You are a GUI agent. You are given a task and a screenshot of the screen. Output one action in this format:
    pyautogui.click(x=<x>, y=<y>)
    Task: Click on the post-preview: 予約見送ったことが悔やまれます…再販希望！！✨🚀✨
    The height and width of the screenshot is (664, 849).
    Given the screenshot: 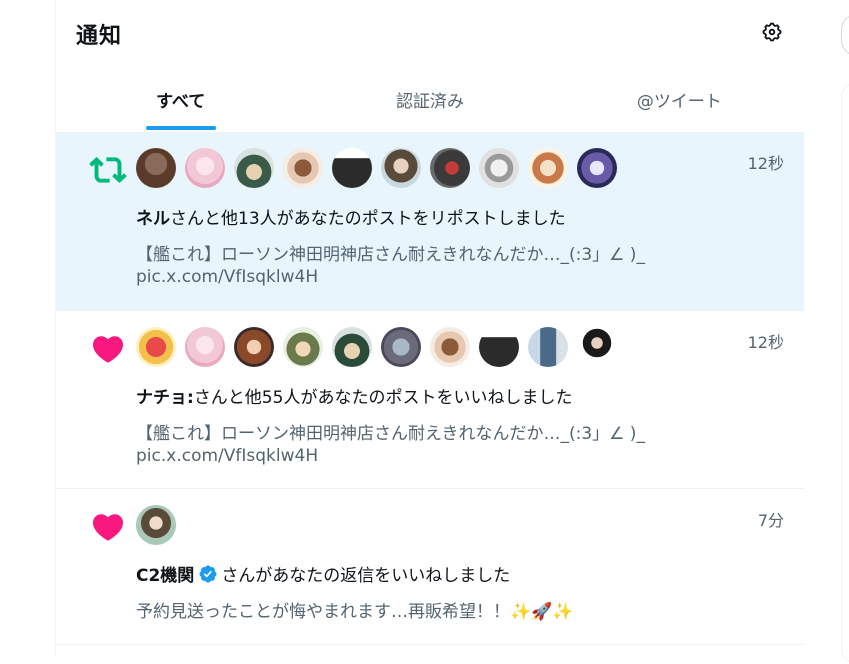 What is the action you would take?
    pyautogui.click(x=446, y=612)
    